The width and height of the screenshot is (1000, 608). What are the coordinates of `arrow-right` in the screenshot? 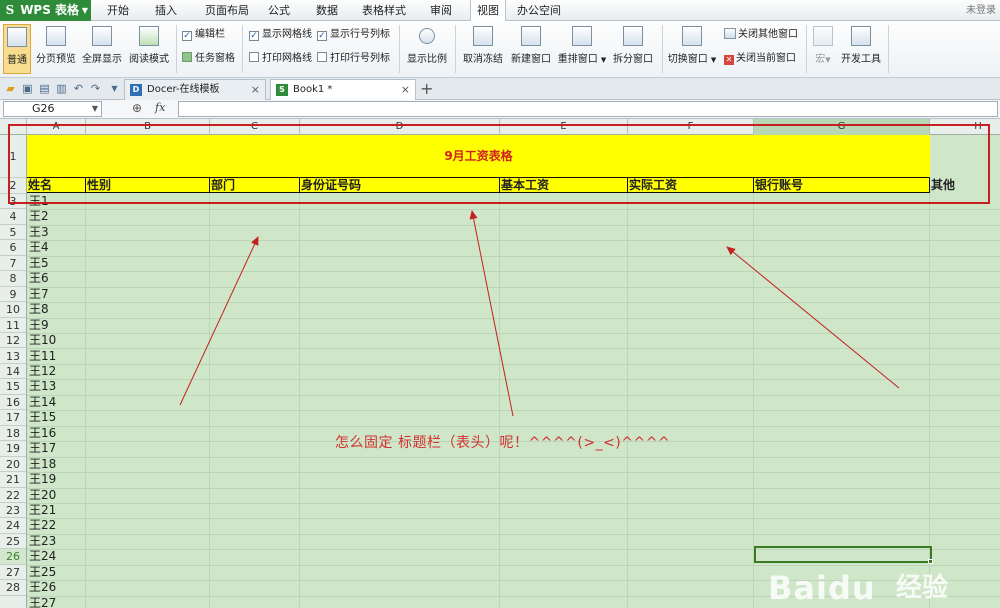 It's located at (813, 317).